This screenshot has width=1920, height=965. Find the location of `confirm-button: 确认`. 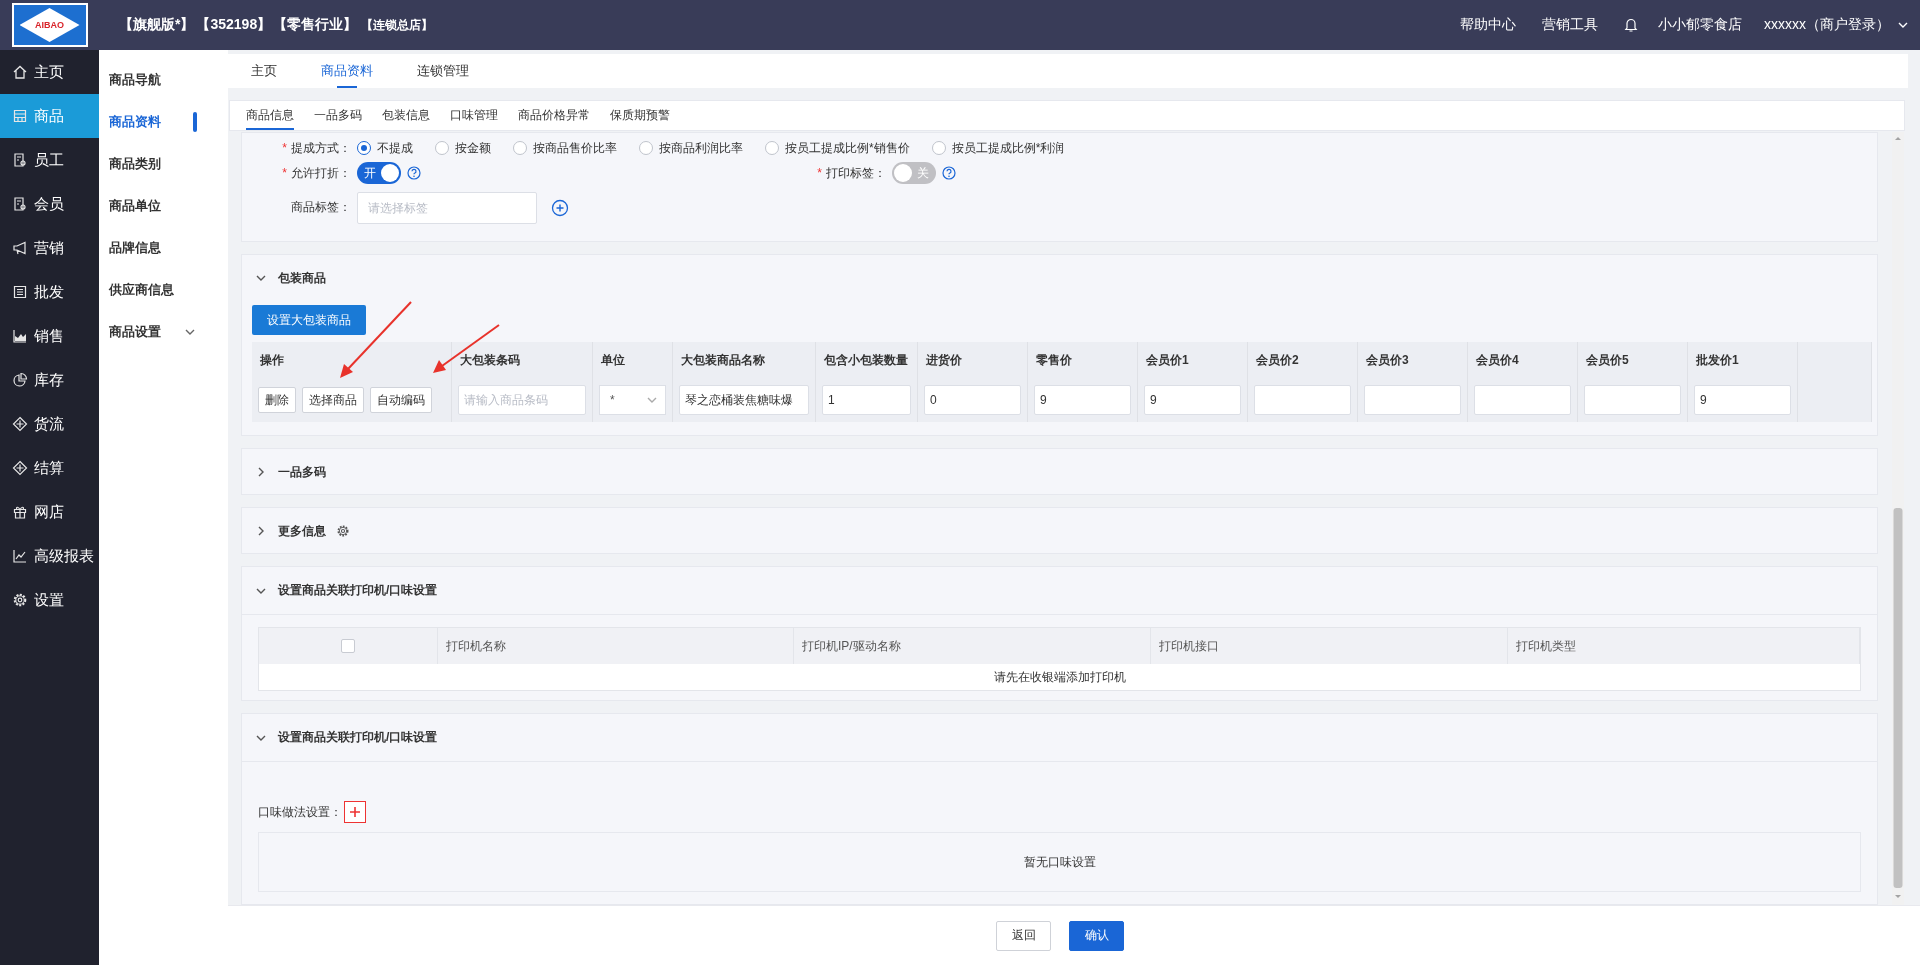

confirm-button: 确认 is located at coordinates (1096, 935).